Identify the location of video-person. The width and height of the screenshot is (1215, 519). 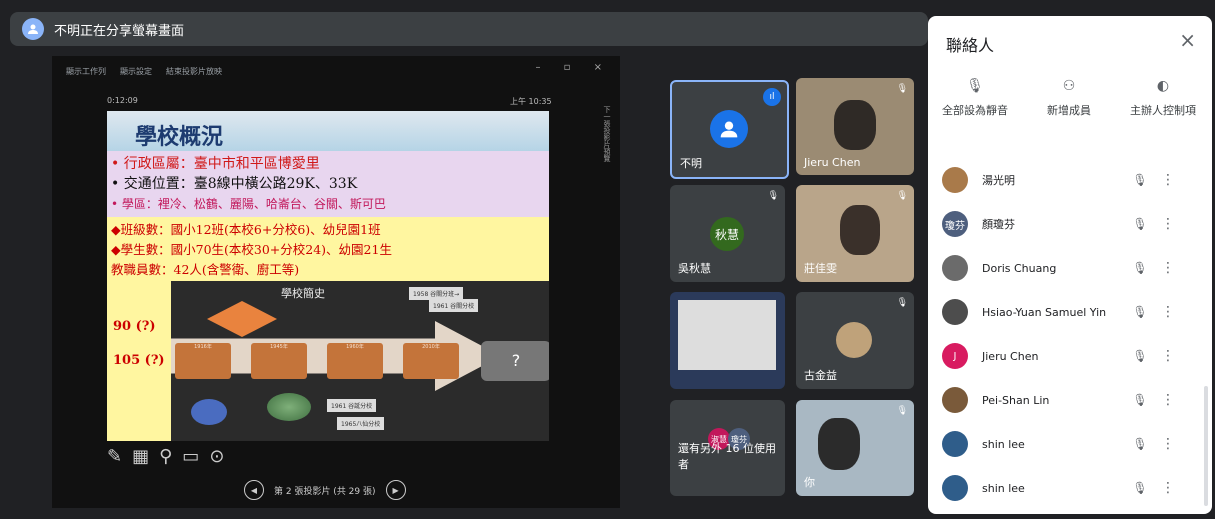
(839, 444).